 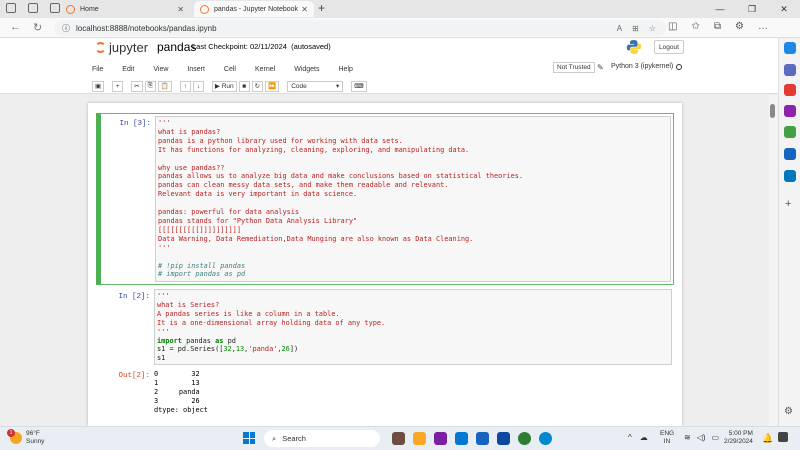 I want to click on scrollbar-thumb, so click(x=772, y=111).